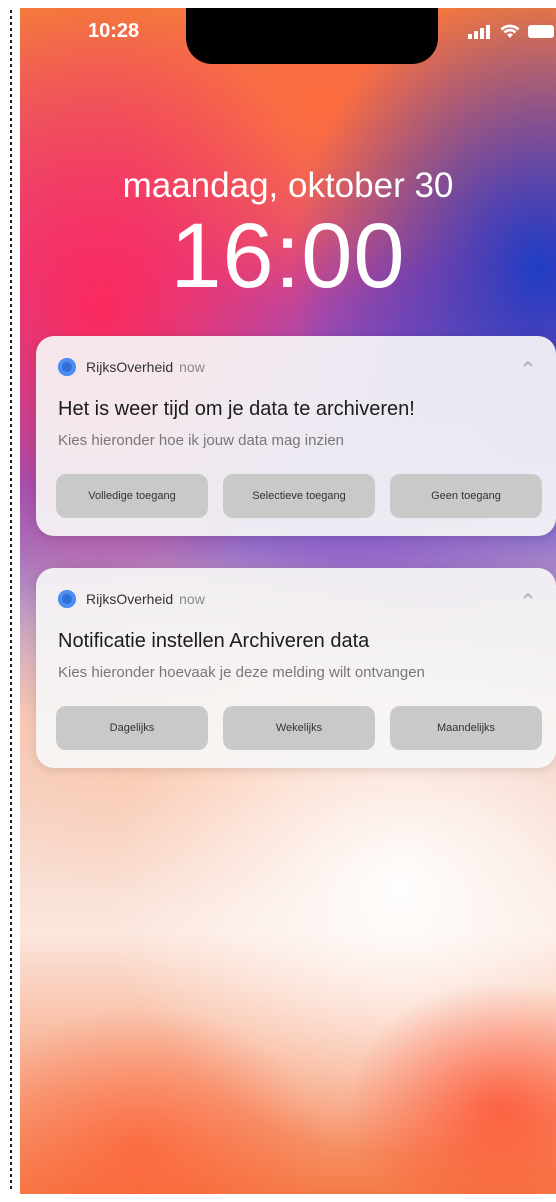  What do you see at coordinates (288, 185) in the screenshot?
I see `lock-date: maandag, oktober 30` at bounding box center [288, 185].